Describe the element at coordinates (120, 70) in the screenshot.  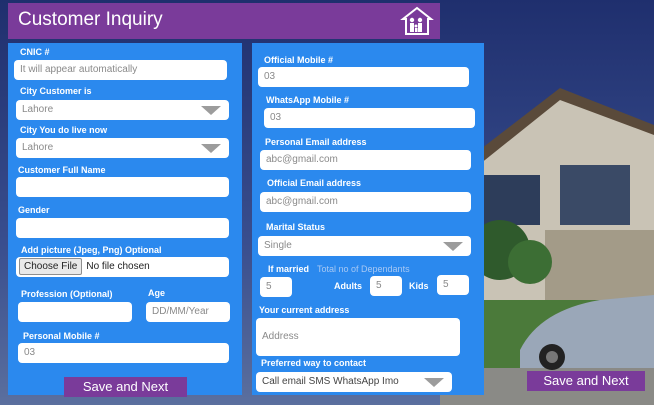
I see `cnic-input: It will appear automatically` at that location.